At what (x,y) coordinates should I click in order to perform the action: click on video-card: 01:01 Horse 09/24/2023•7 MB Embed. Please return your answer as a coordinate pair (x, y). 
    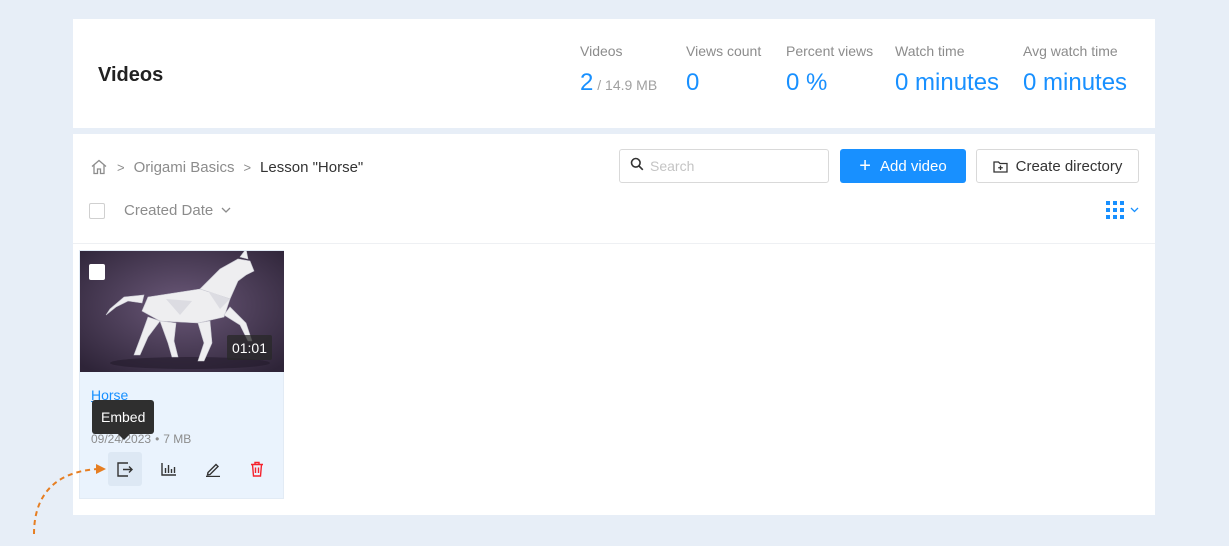
    Looking at the image, I should click on (181, 374).